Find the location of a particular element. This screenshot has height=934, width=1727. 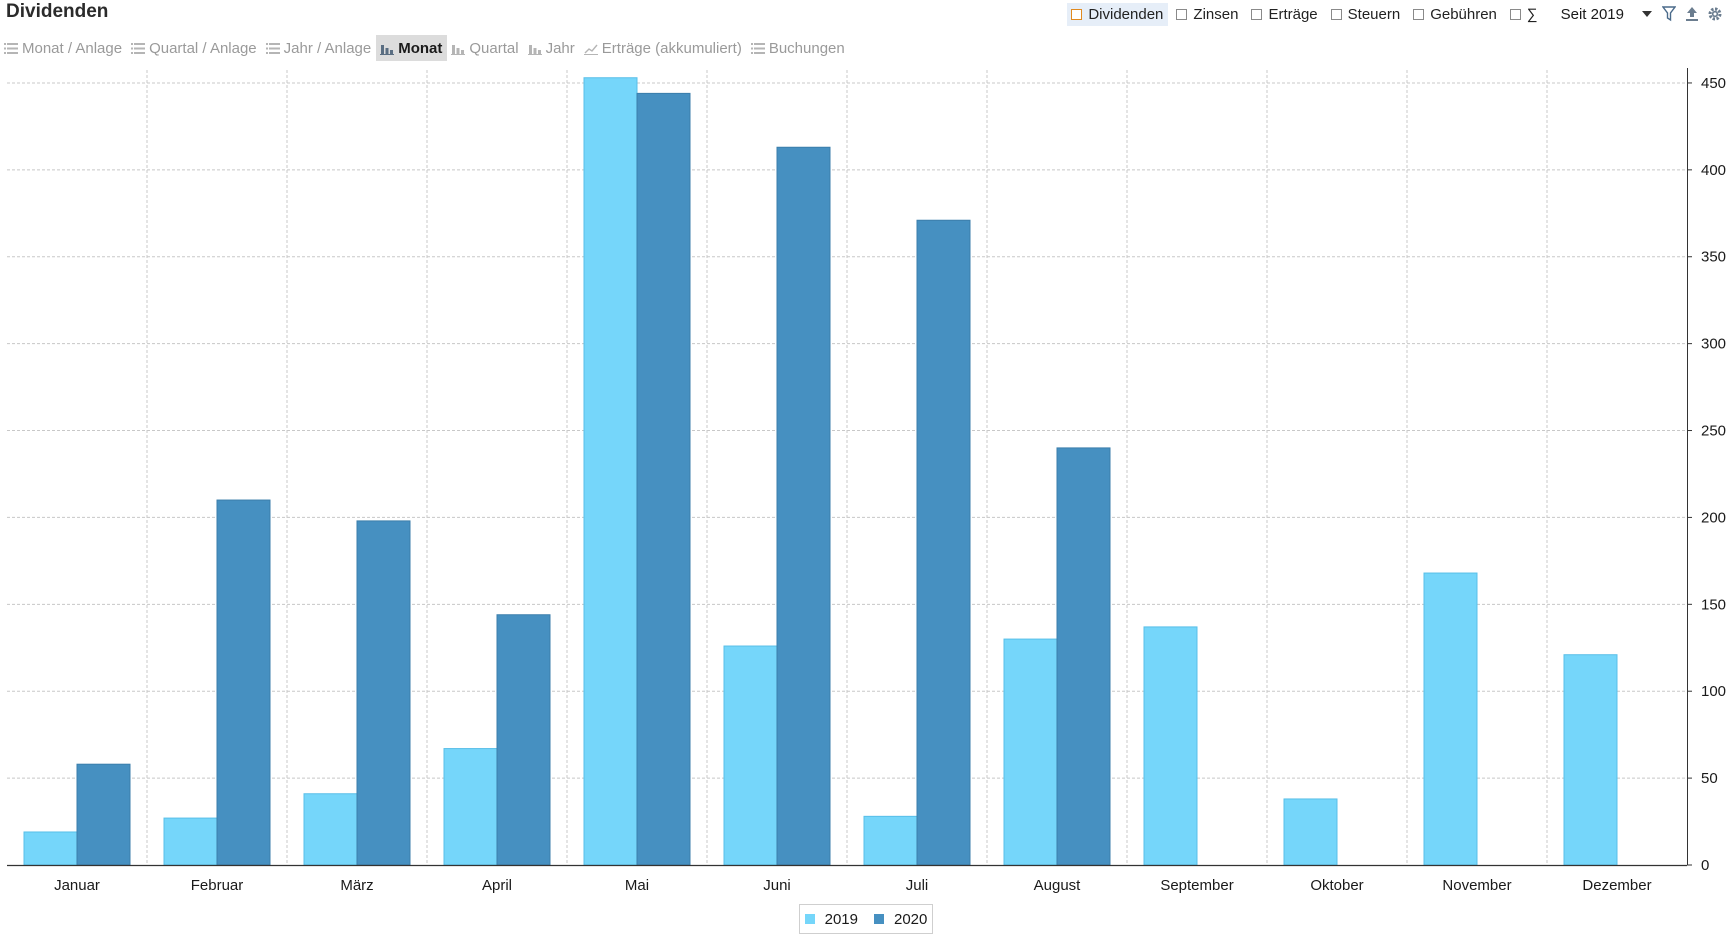

x-tick-label: Januar is located at coordinates (77, 885).